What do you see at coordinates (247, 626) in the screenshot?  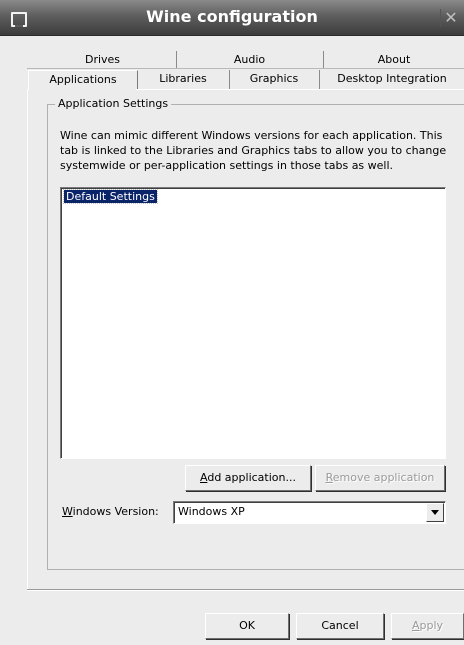 I see `ok-button: OK` at bounding box center [247, 626].